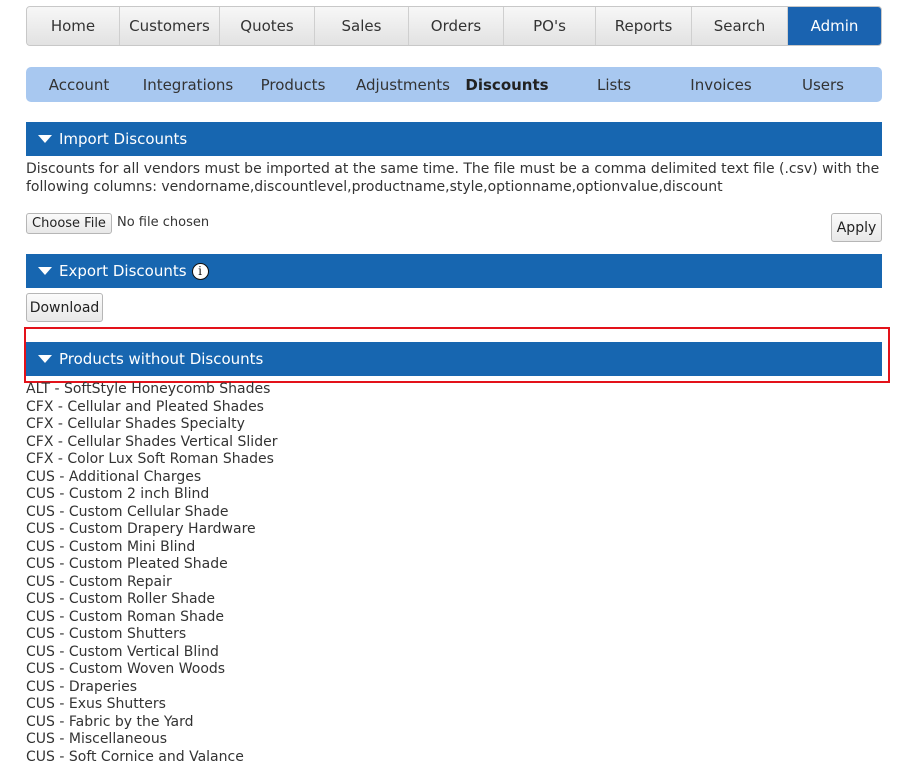 Image resolution: width=920 pixels, height=766 pixels. I want to click on list-item: CUS - Custom Mini Blind, so click(111, 546).